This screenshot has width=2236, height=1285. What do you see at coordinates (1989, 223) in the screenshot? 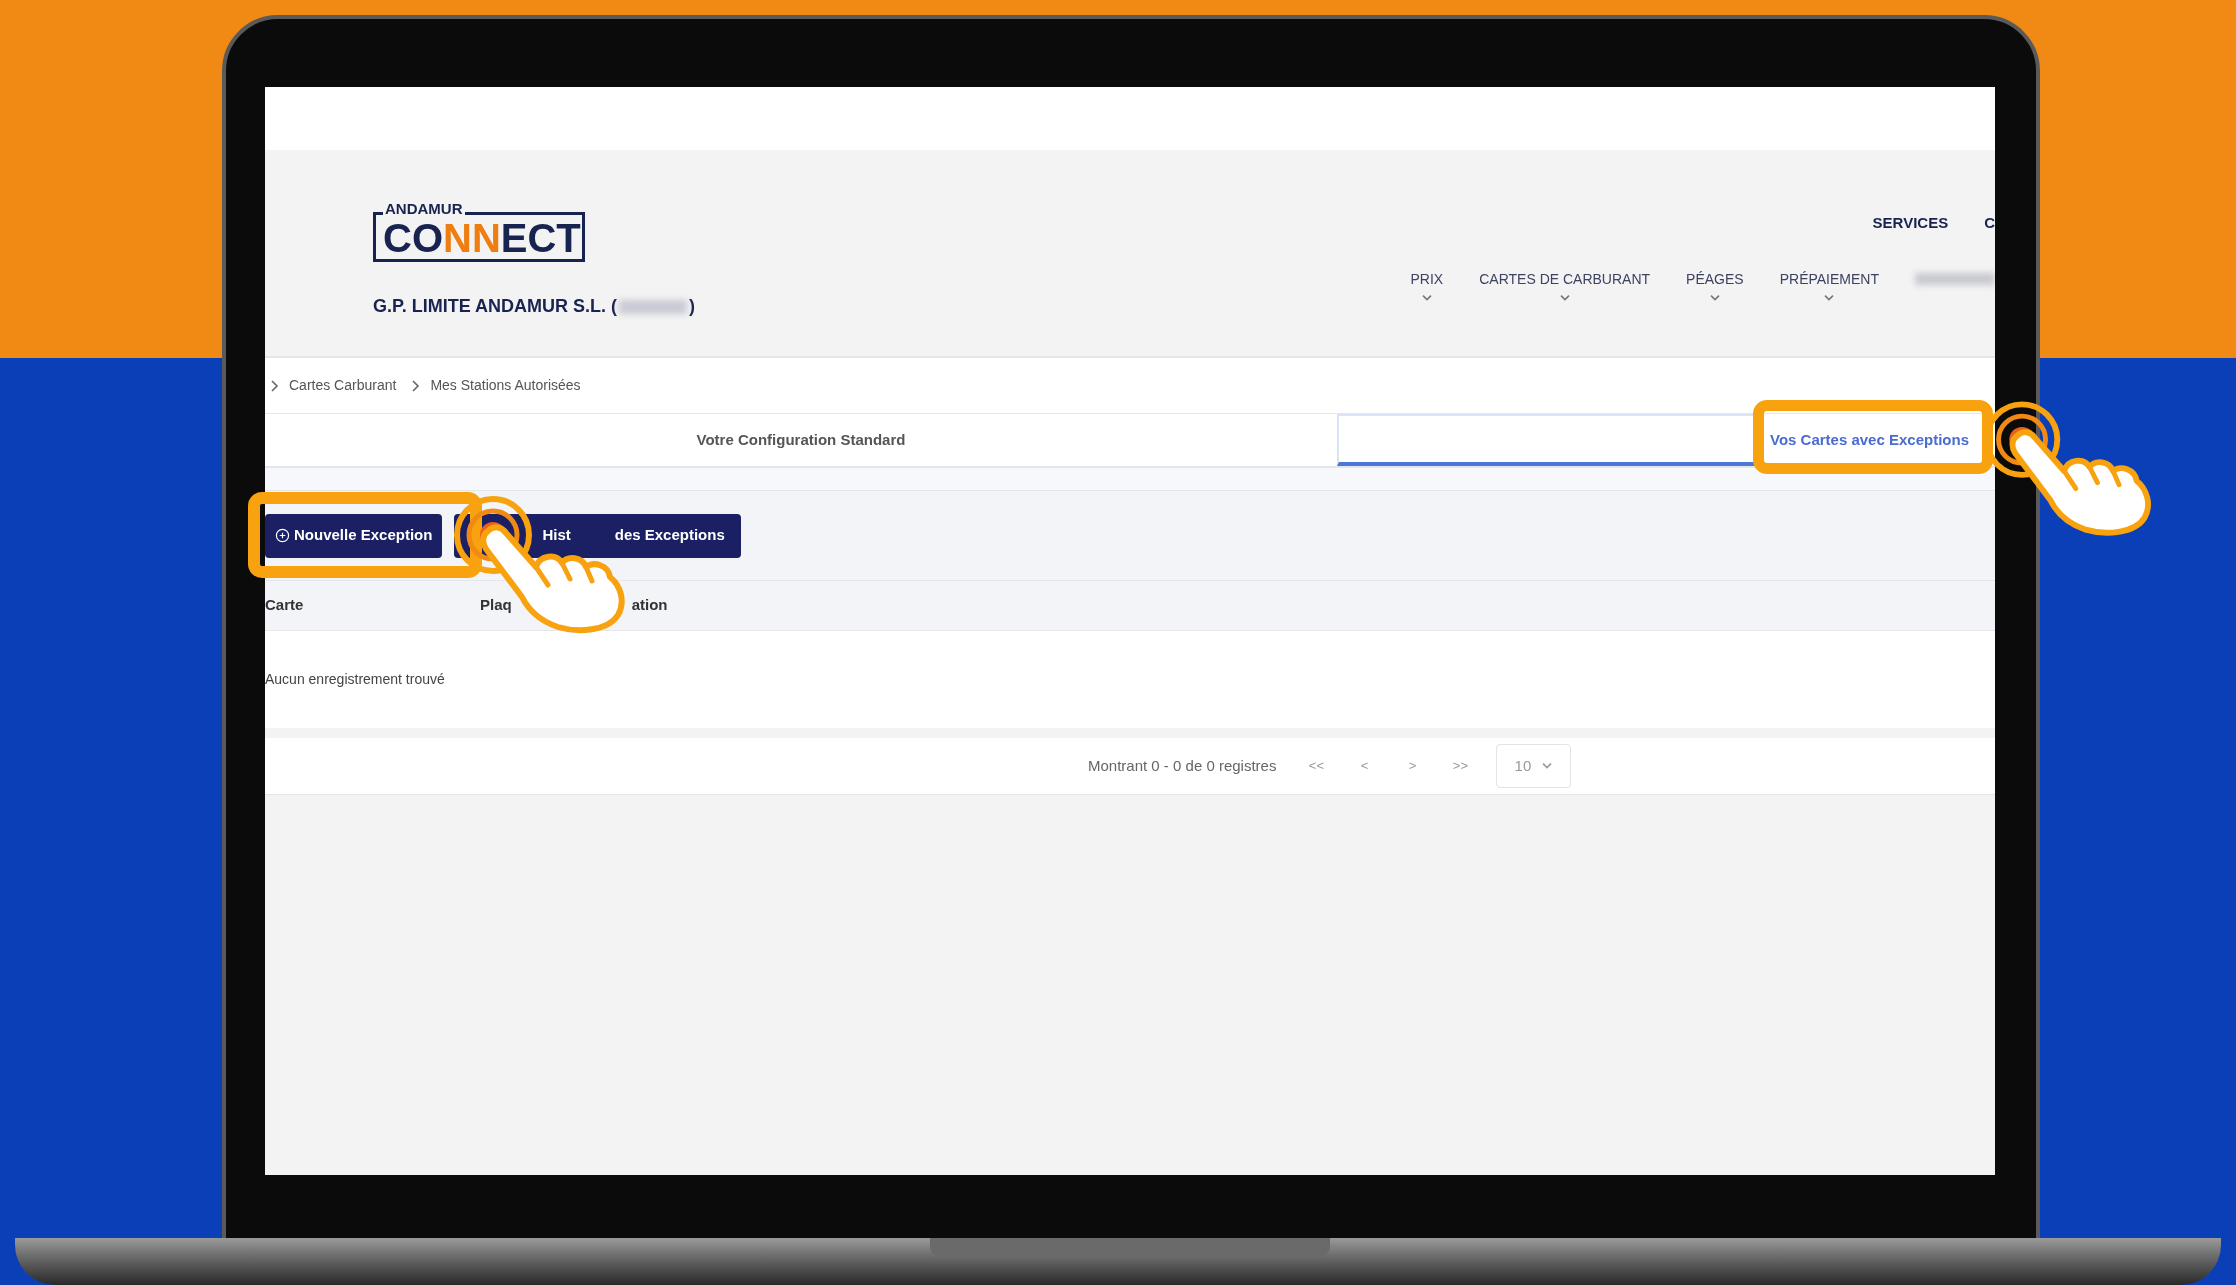
I see `nav-link: C` at bounding box center [1989, 223].